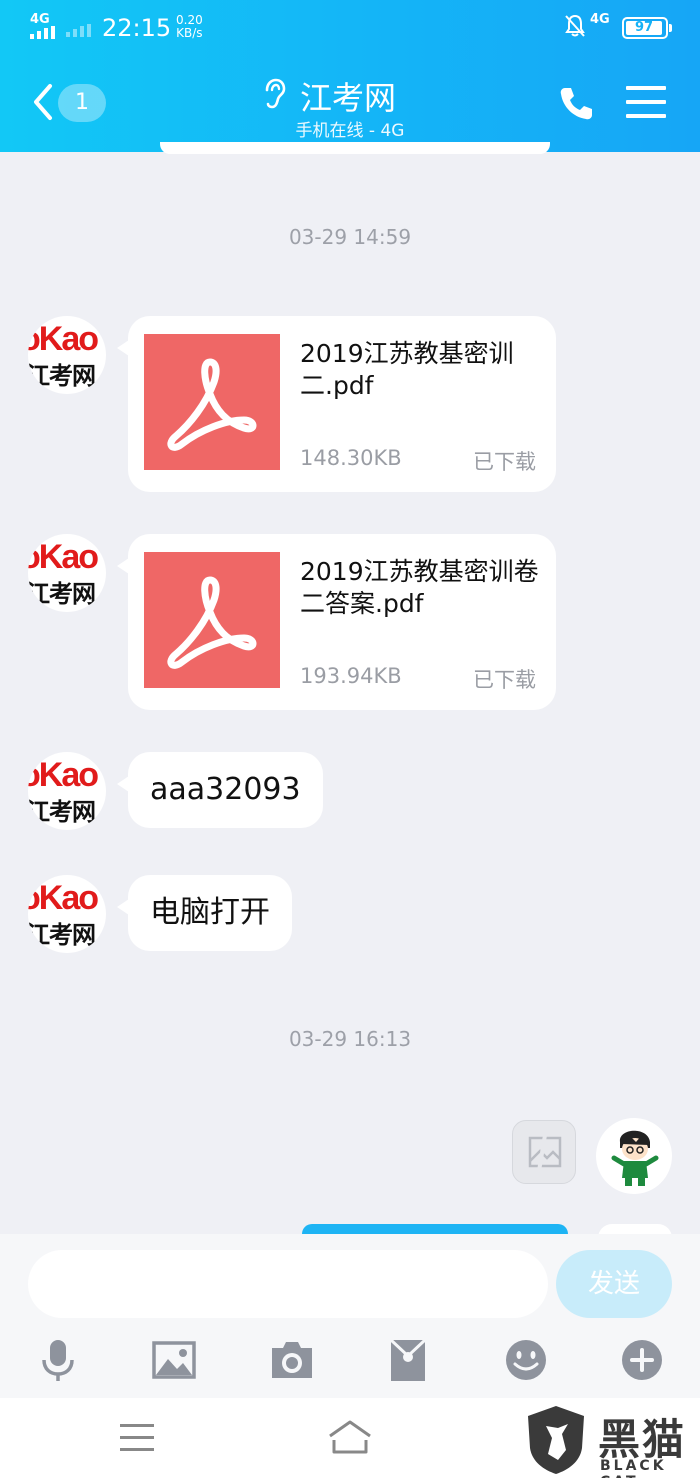 This screenshot has width=700, height=1478. I want to click on home-button, so click(350, 1437).